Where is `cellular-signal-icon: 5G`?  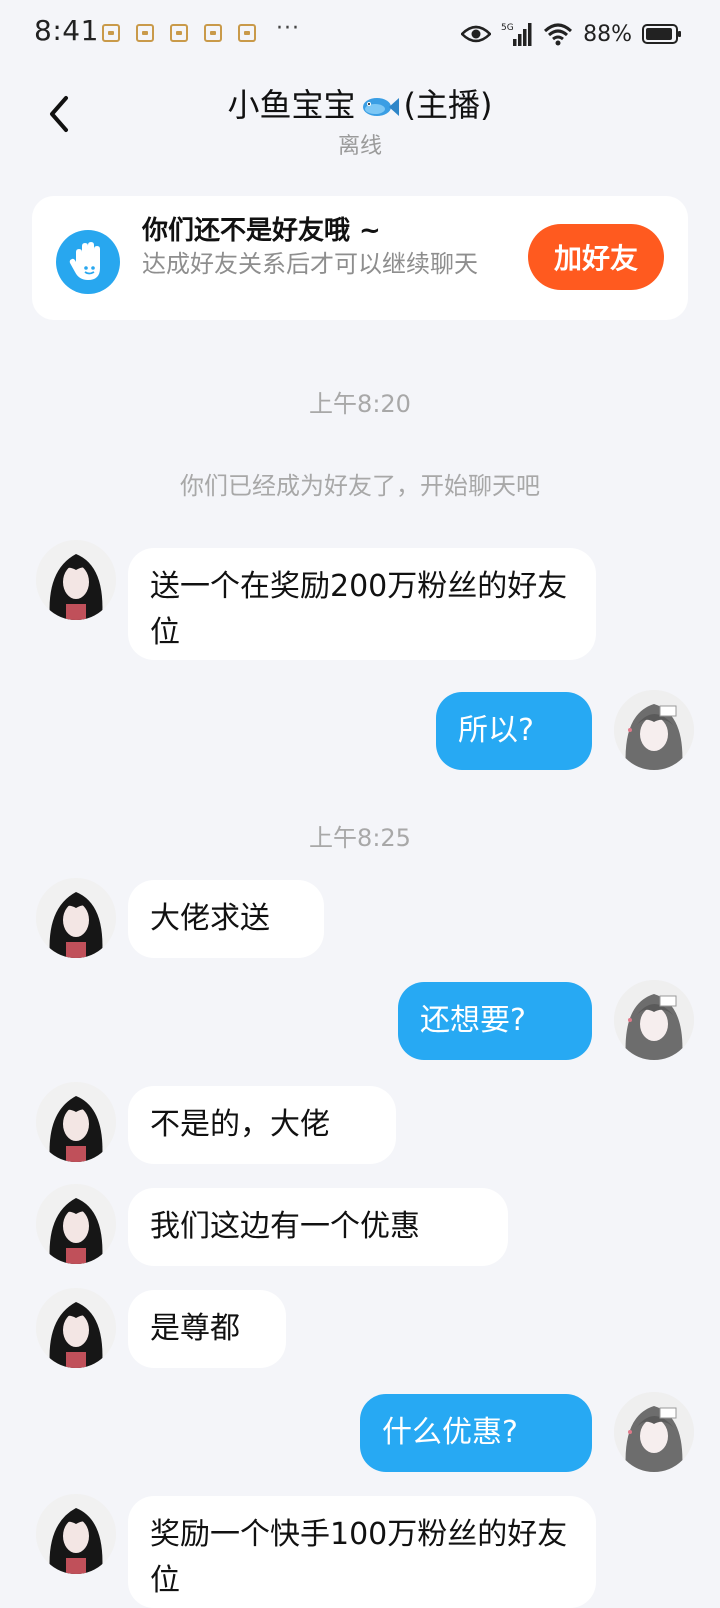 cellular-signal-icon: 5G is located at coordinates (517, 34).